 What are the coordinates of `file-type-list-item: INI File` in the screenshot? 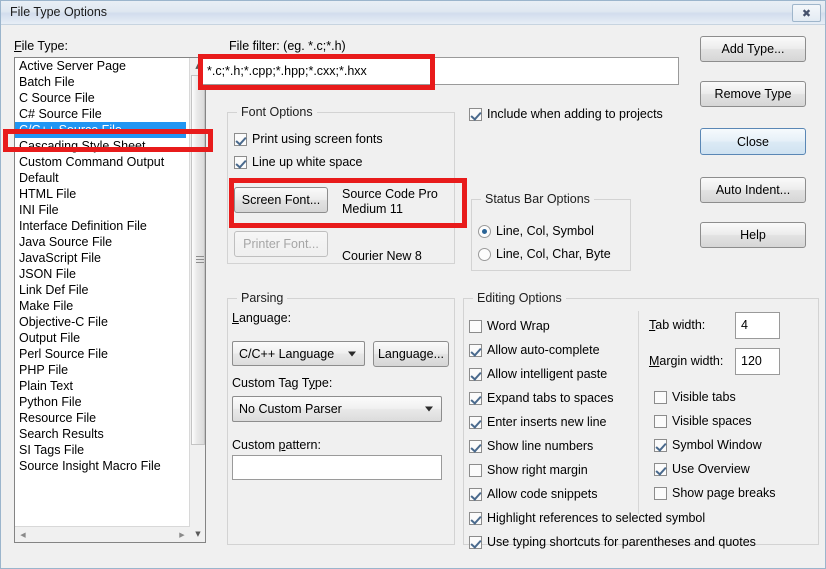 It's located at (102, 210).